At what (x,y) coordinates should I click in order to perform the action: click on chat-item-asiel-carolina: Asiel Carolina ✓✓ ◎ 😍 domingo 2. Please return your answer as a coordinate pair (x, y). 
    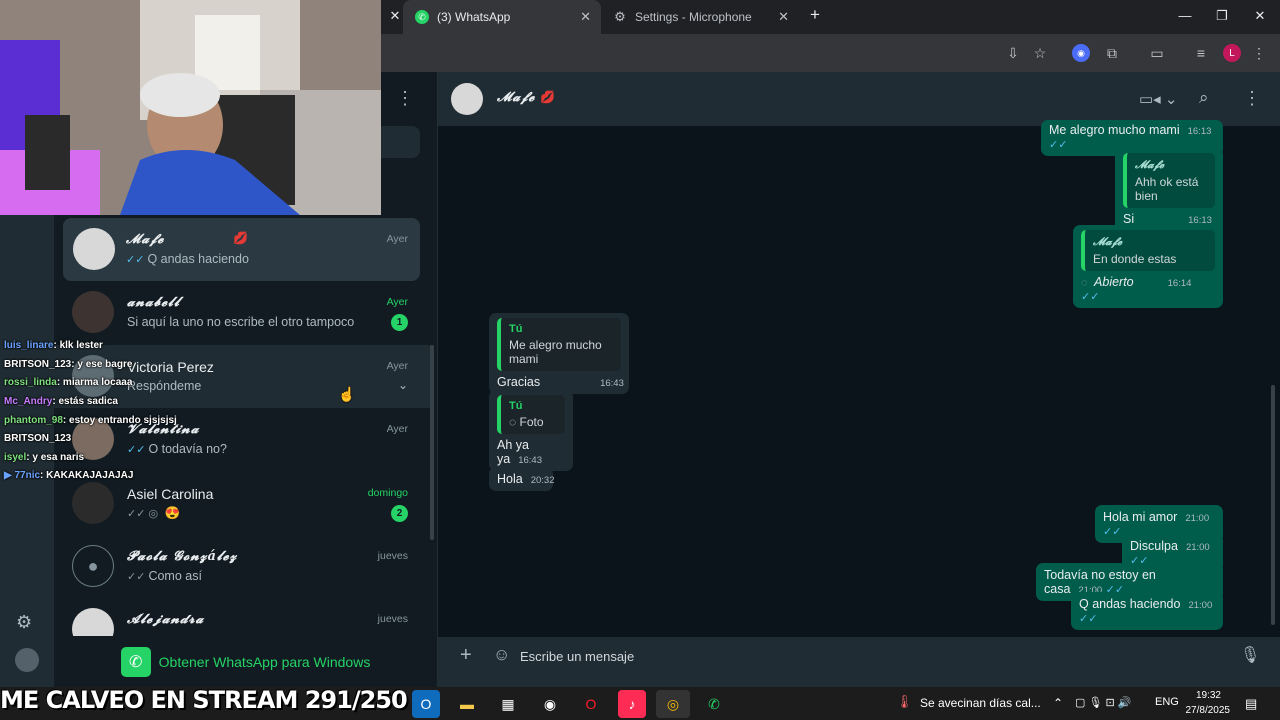
    Looking at the image, I should click on (244, 503).